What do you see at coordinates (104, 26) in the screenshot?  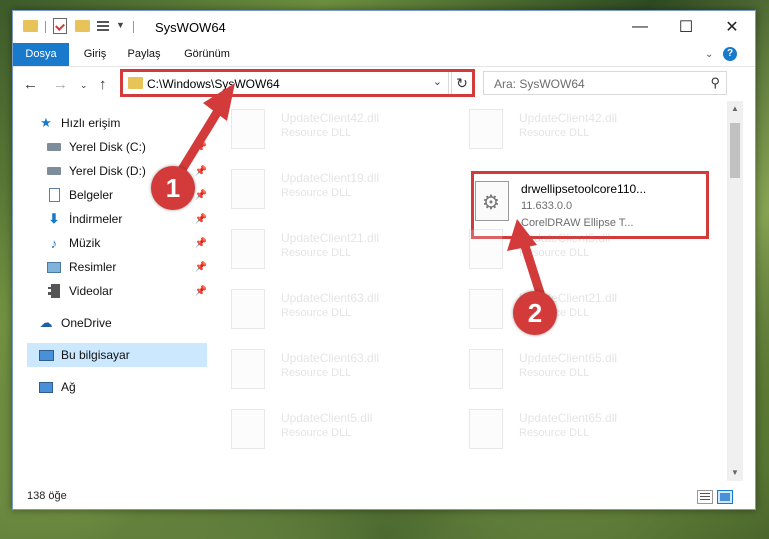 I see `customize-icon` at bounding box center [104, 26].